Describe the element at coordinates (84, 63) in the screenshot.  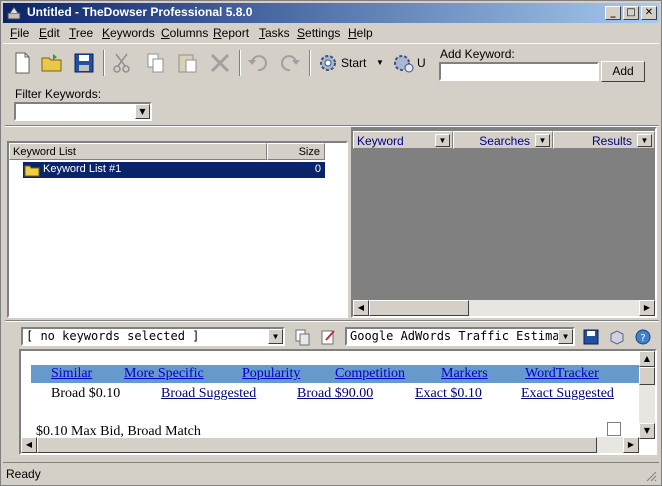
I see `save-icon` at that location.